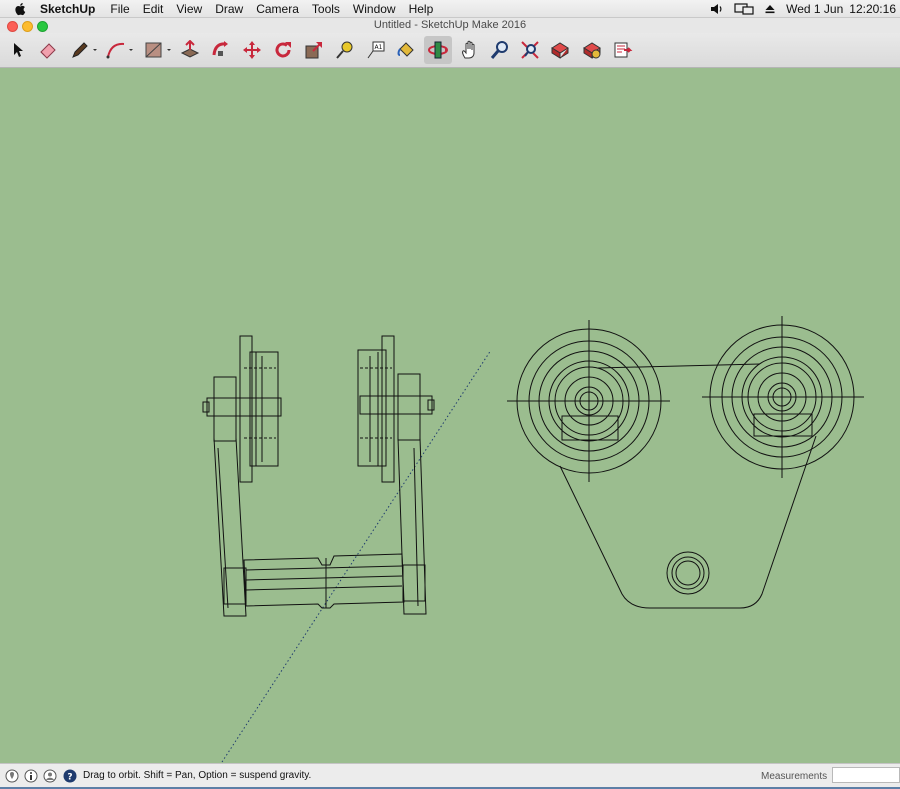  Describe the element at coordinates (189, 9) in the screenshot. I see `menu-view: View` at that location.